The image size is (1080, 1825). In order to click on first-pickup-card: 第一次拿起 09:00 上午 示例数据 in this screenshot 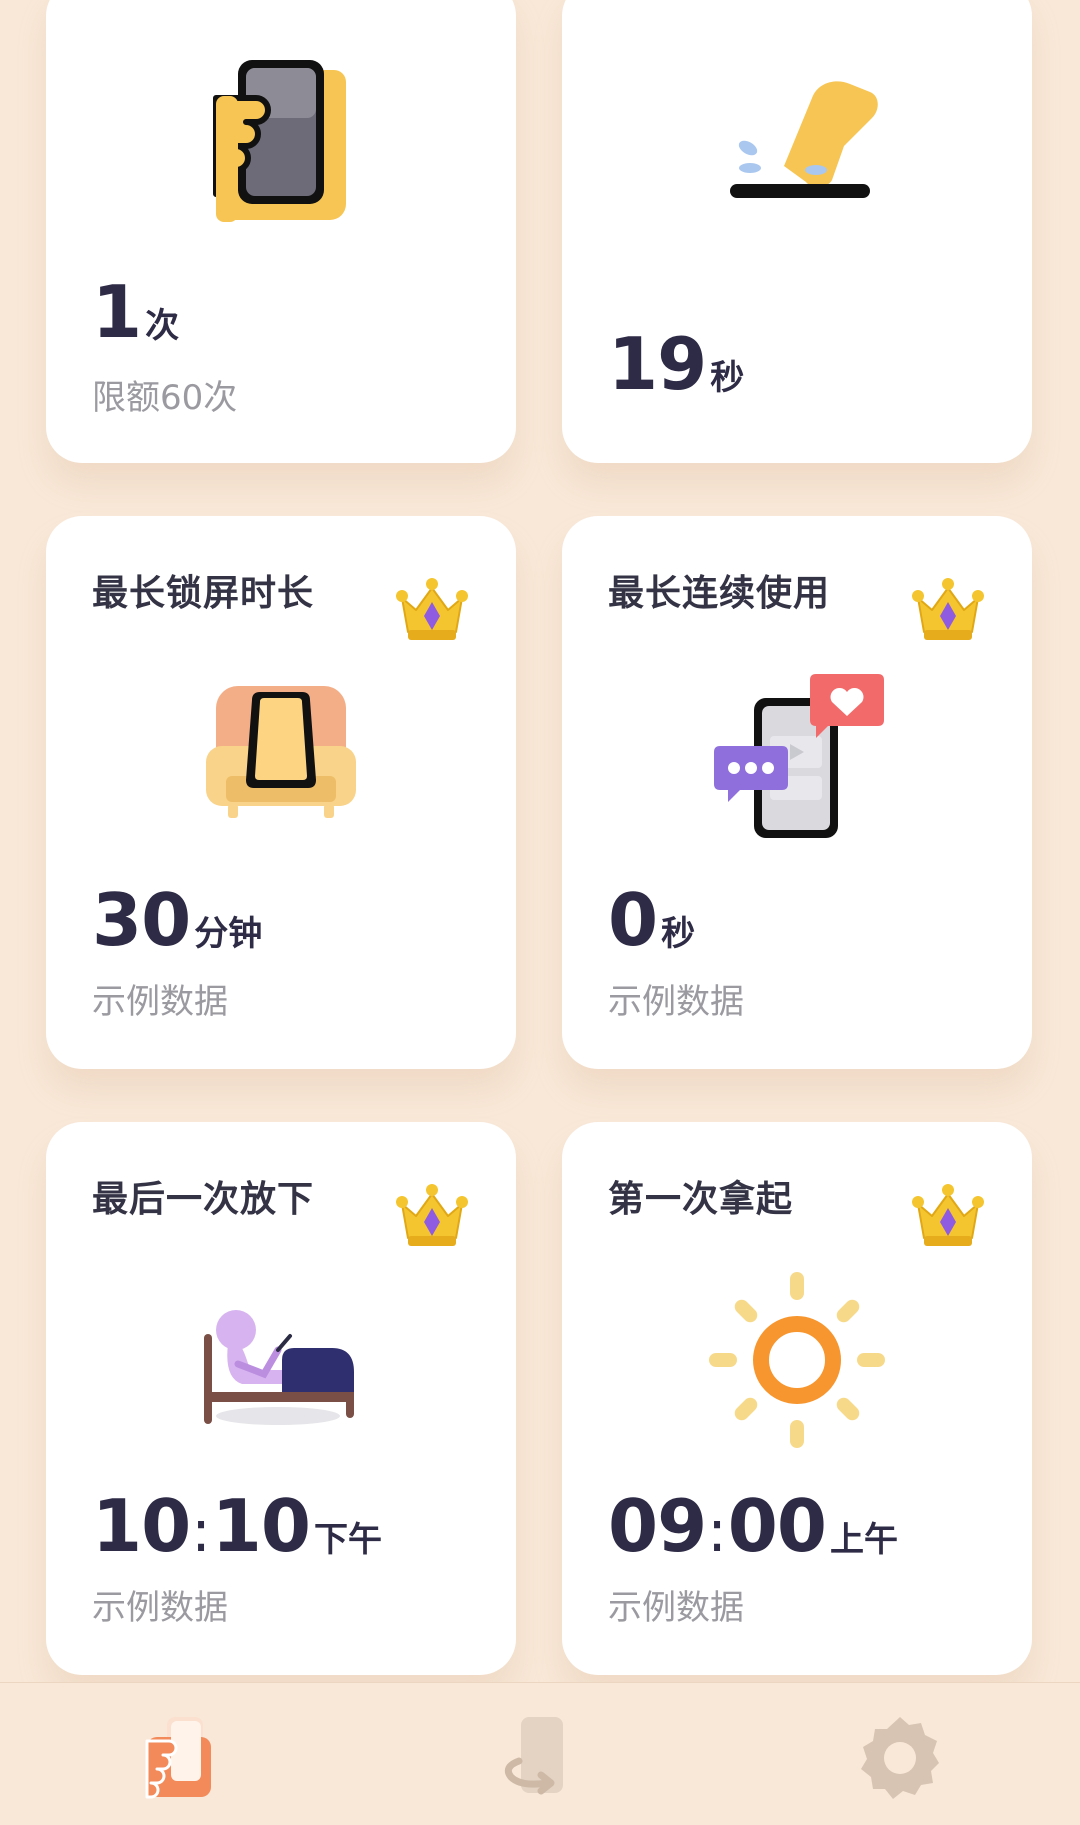, I will do `click(797, 1398)`.